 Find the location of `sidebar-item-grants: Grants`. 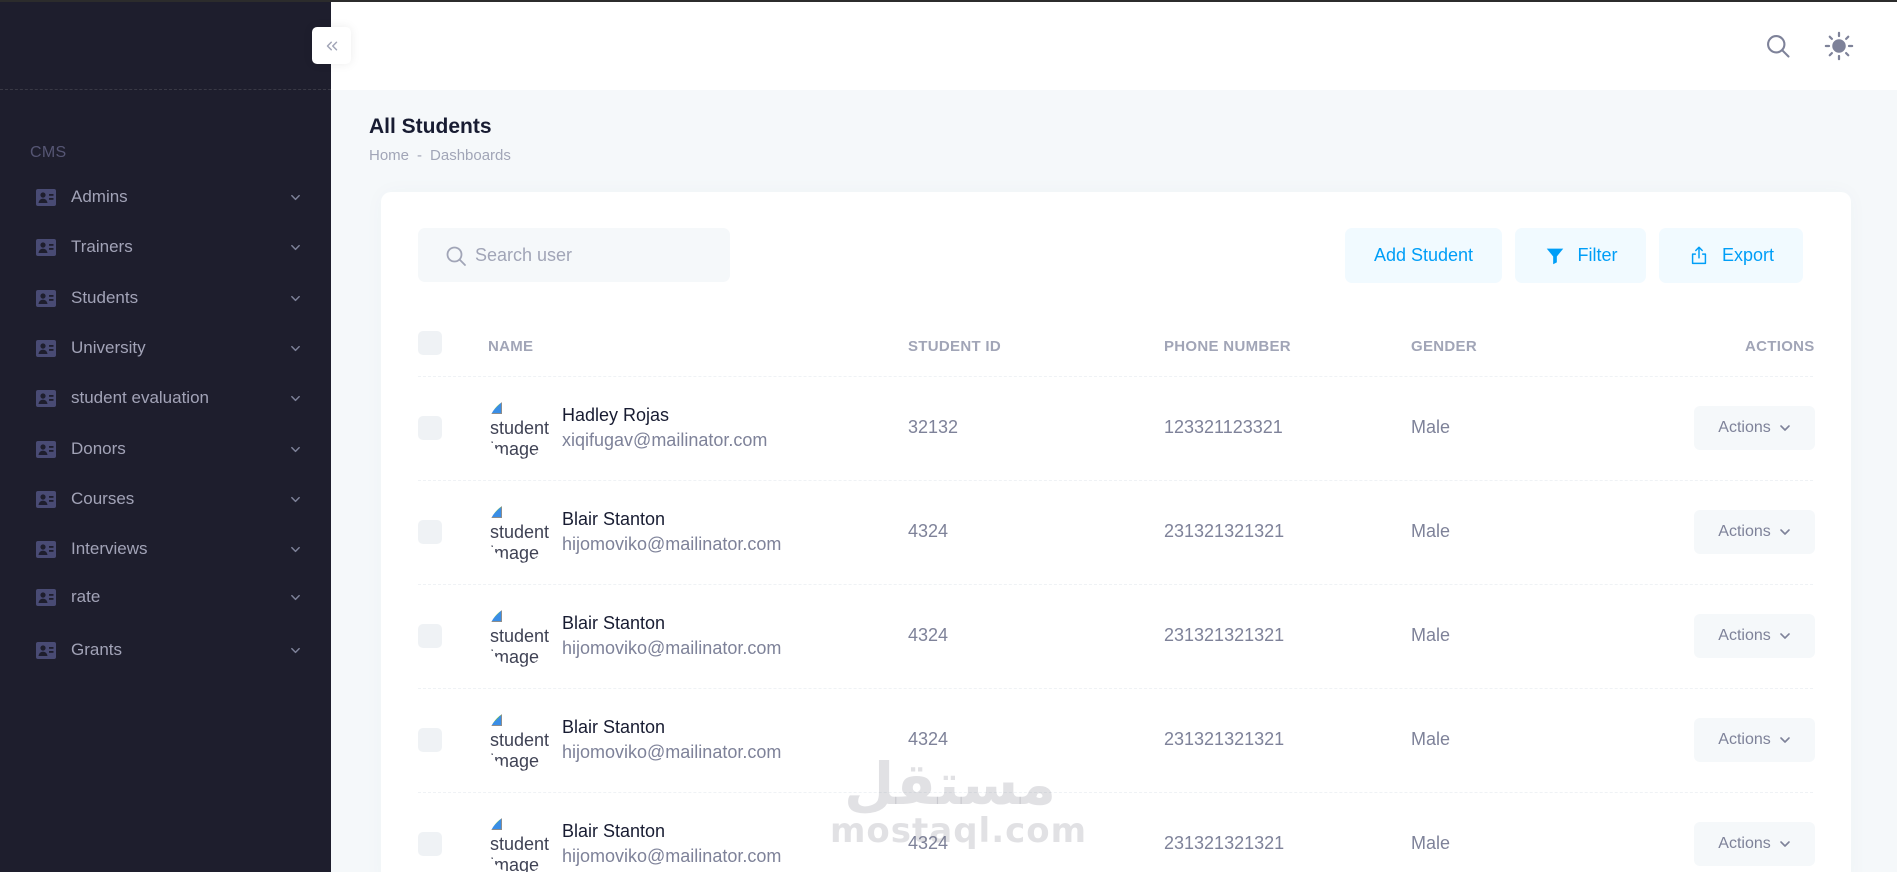

sidebar-item-grants: Grants is located at coordinates (165, 650).